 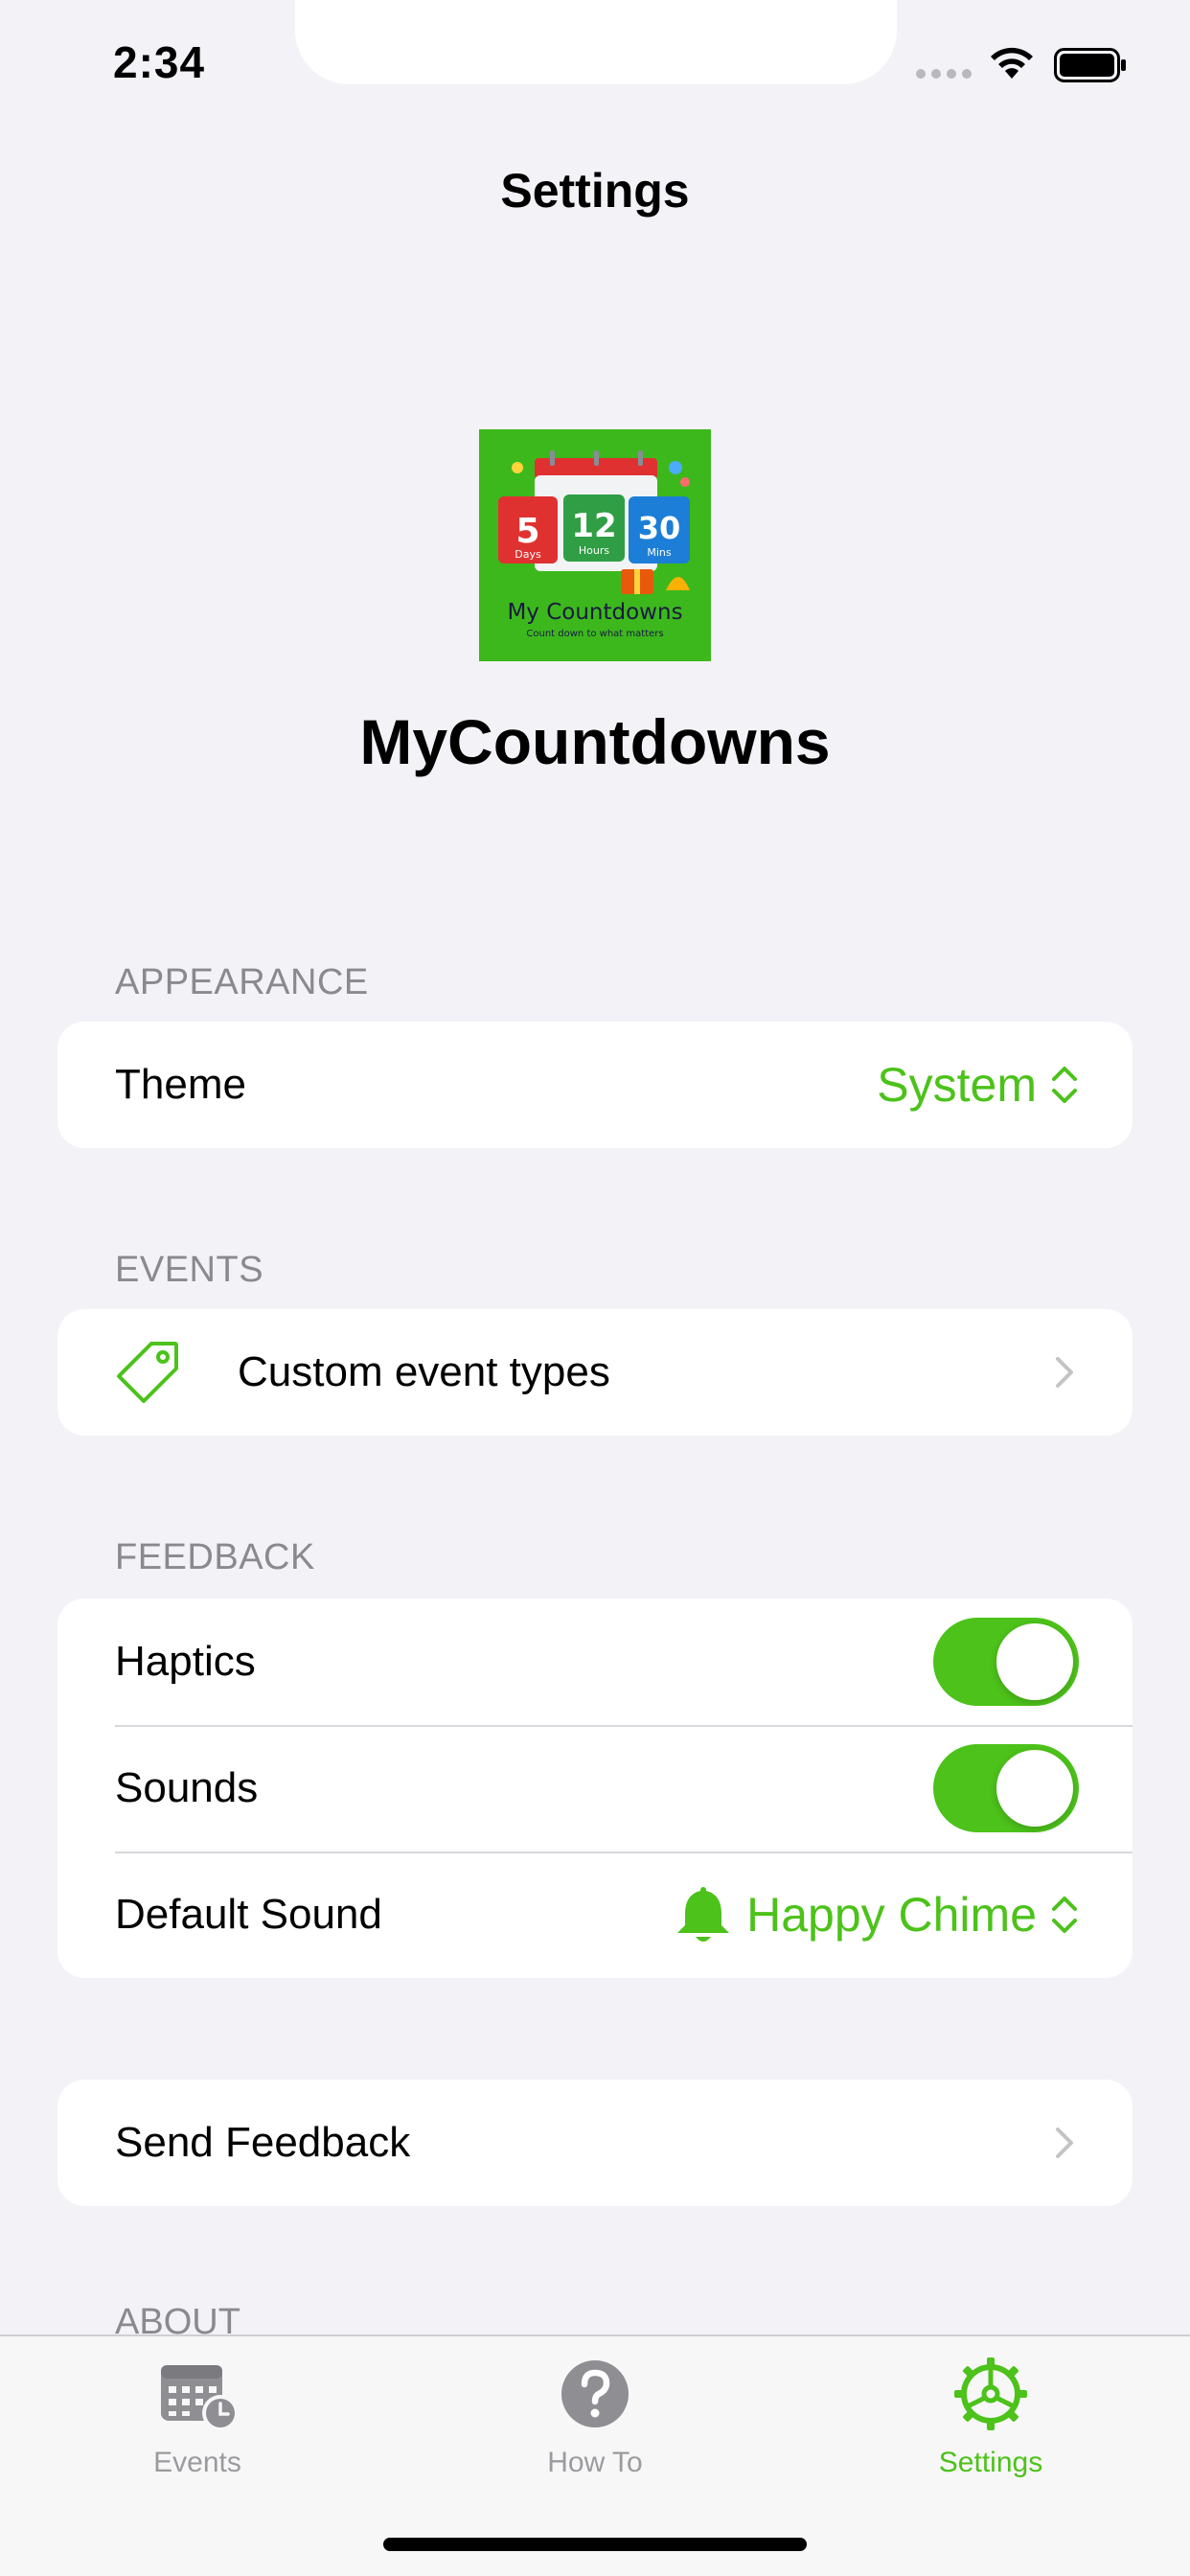 I want to click on send-feedback-row: Send Feedback, so click(x=595, y=2143).